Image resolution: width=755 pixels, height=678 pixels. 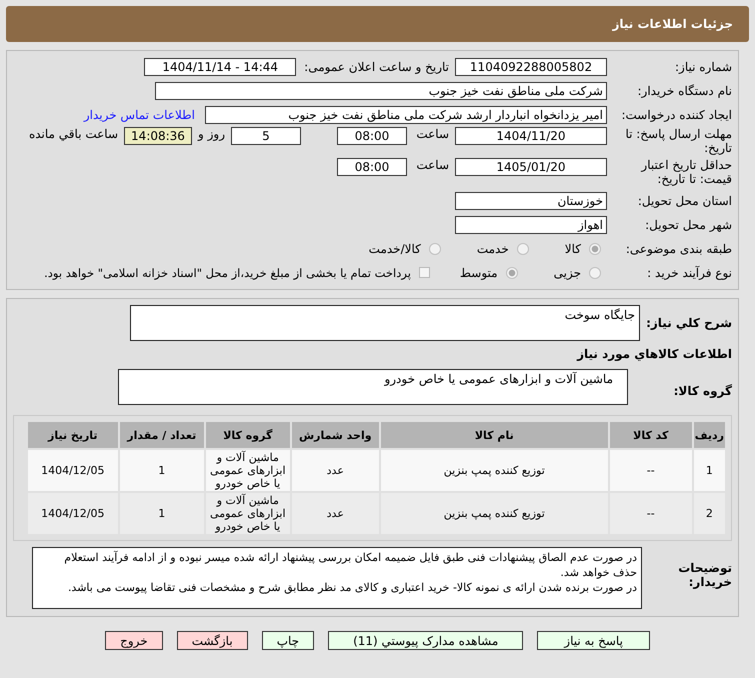 I want to click on note-text: در صورت برنده شدن ارائه ی نمونه کالا- خرید اعتباری و کالای مد نظر مطابق شرح و مشخصات فنی تقاضا پیوست می باشد., so click(x=351, y=587).